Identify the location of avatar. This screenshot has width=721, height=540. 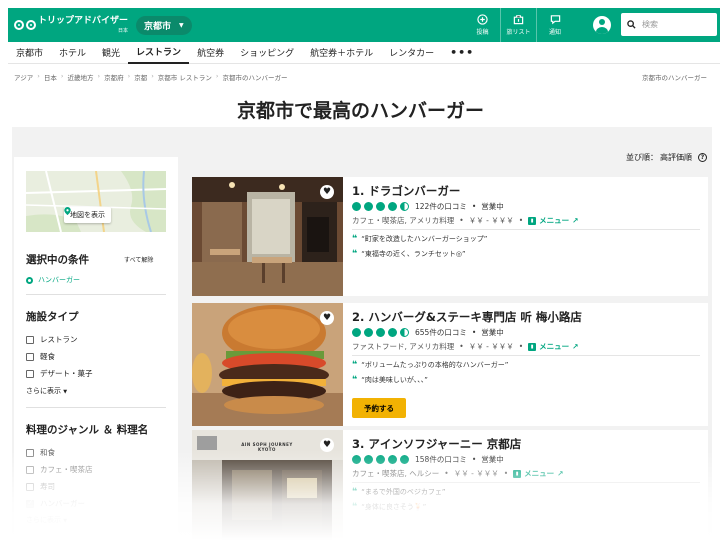
(602, 25).